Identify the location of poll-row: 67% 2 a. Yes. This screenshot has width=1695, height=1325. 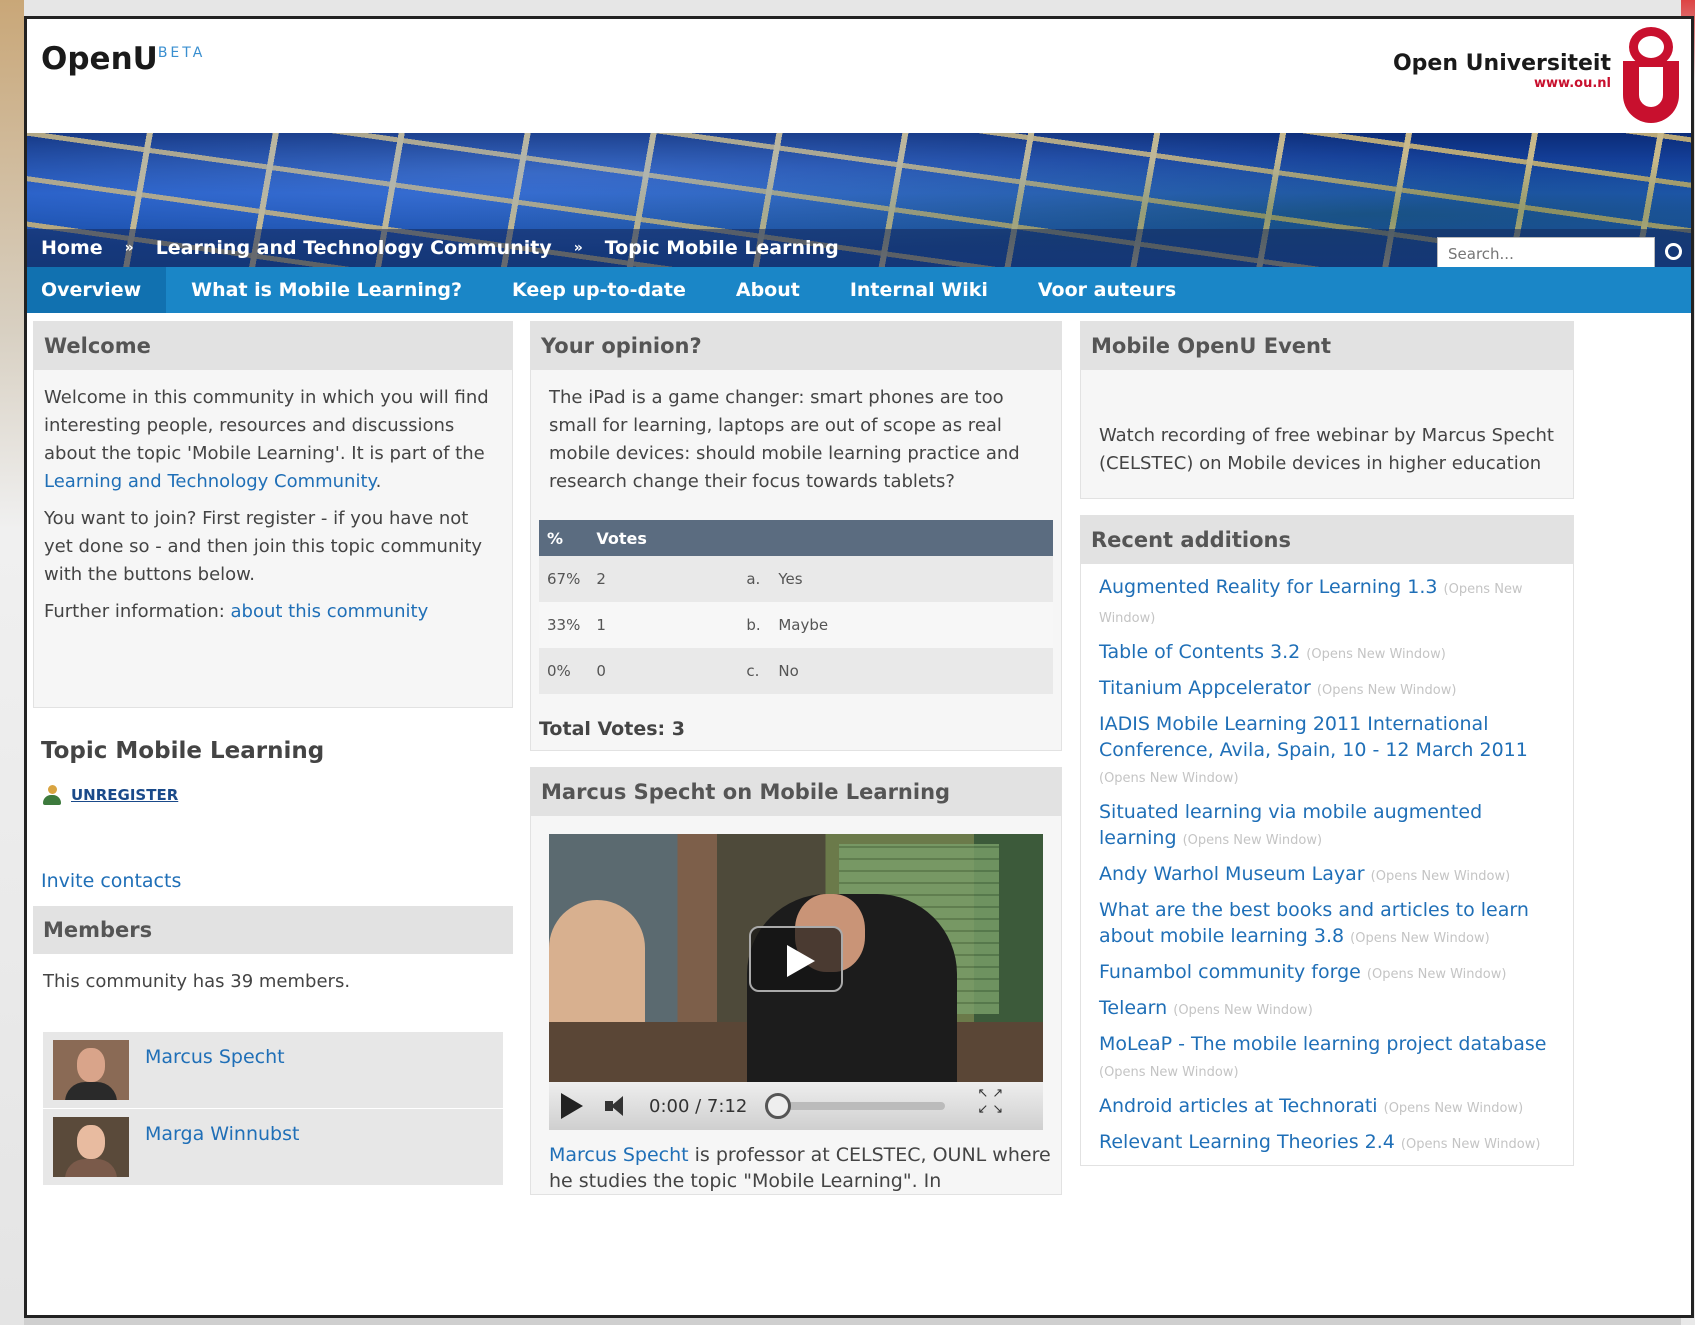
(796, 579).